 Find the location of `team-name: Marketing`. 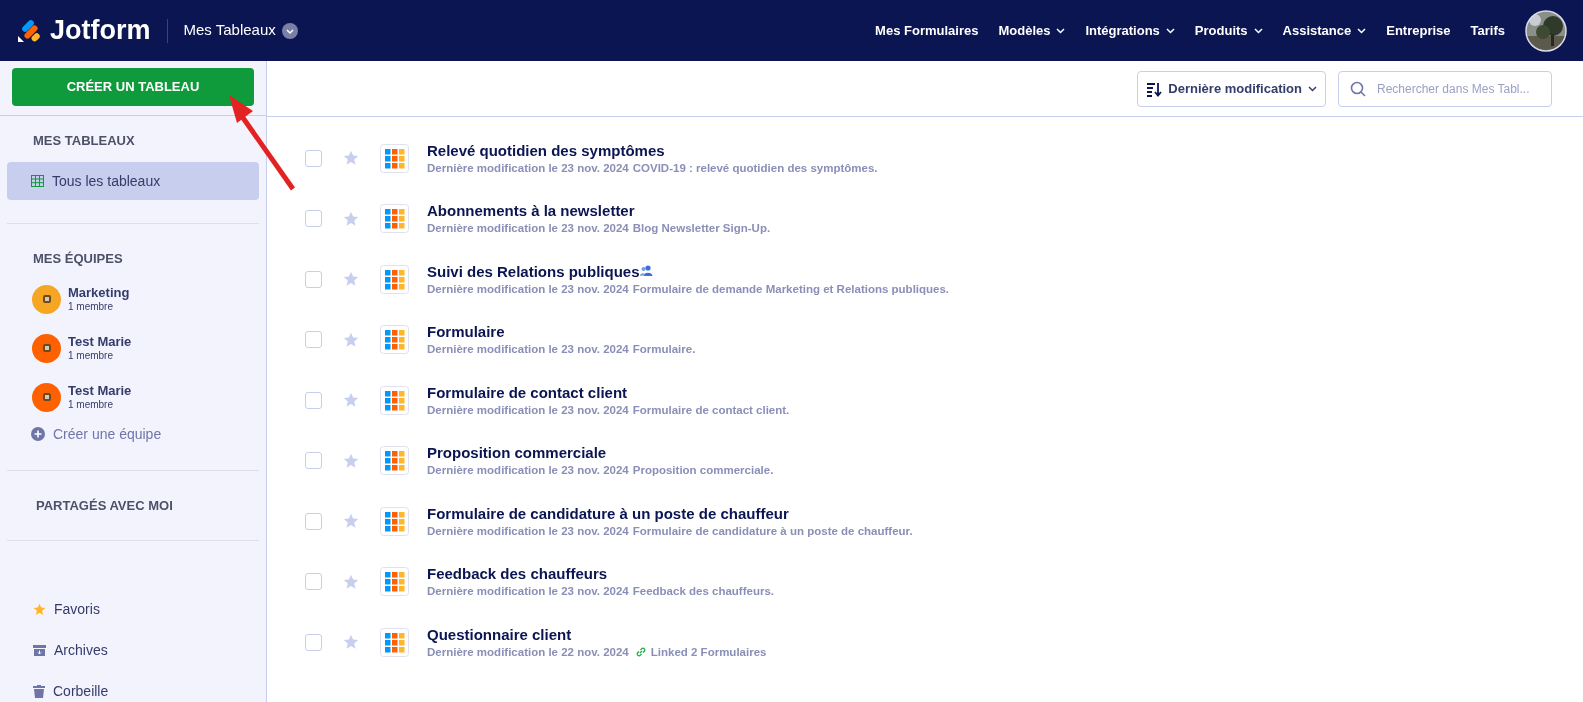

team-name: Marketing is located at coordinates (99, 293).